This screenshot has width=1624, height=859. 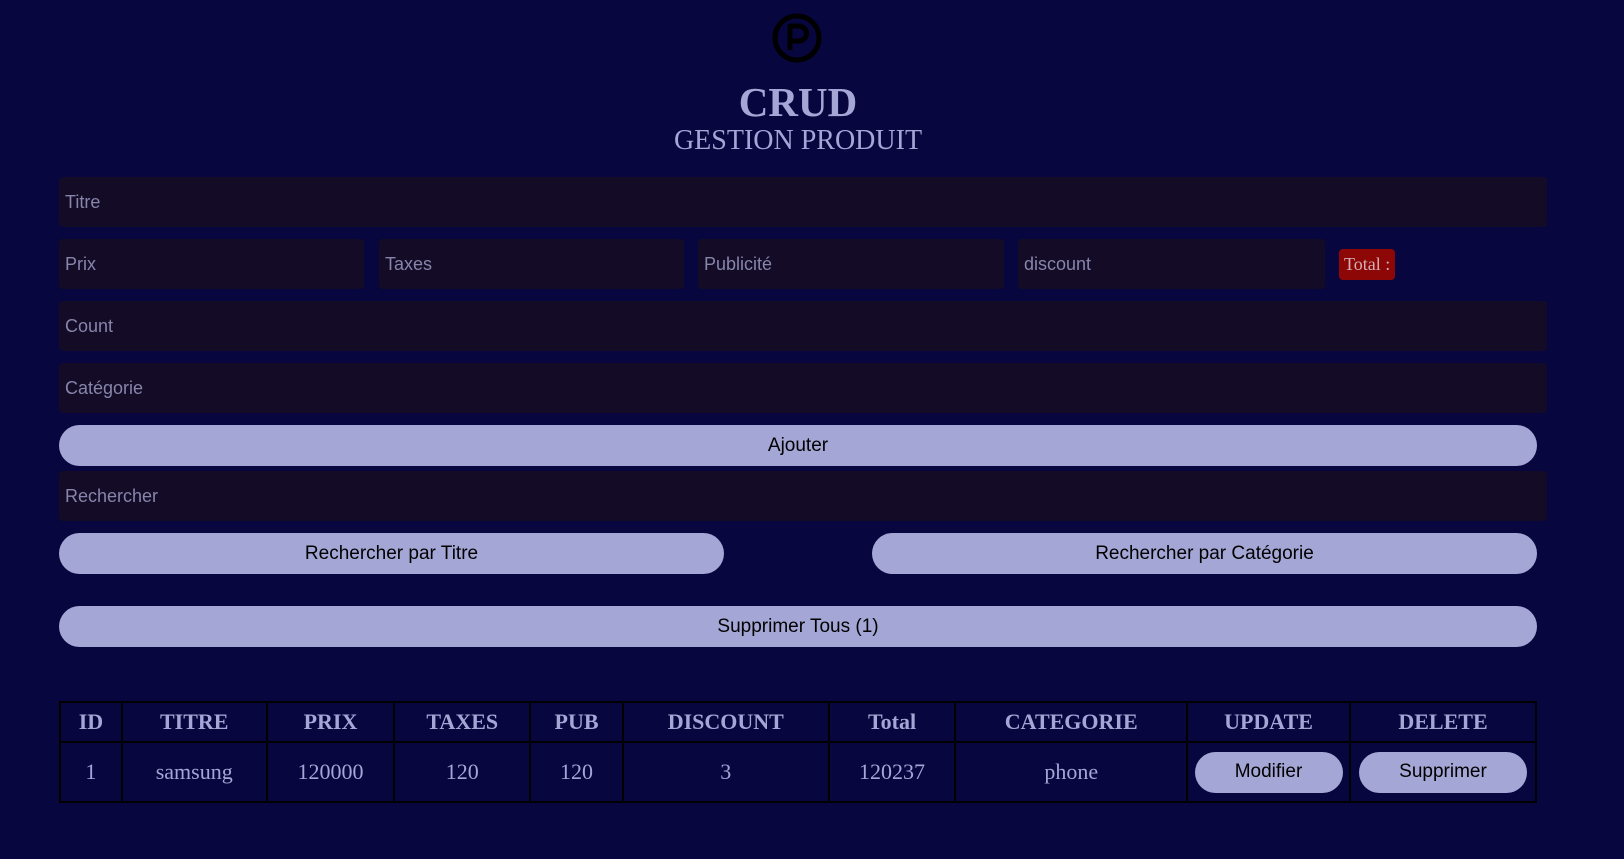 What do you see at coordinates (798, 626) in the screenshot?
I see `delete-all-button: Supprimer Tous (1)` at bounding box center [798, 626].